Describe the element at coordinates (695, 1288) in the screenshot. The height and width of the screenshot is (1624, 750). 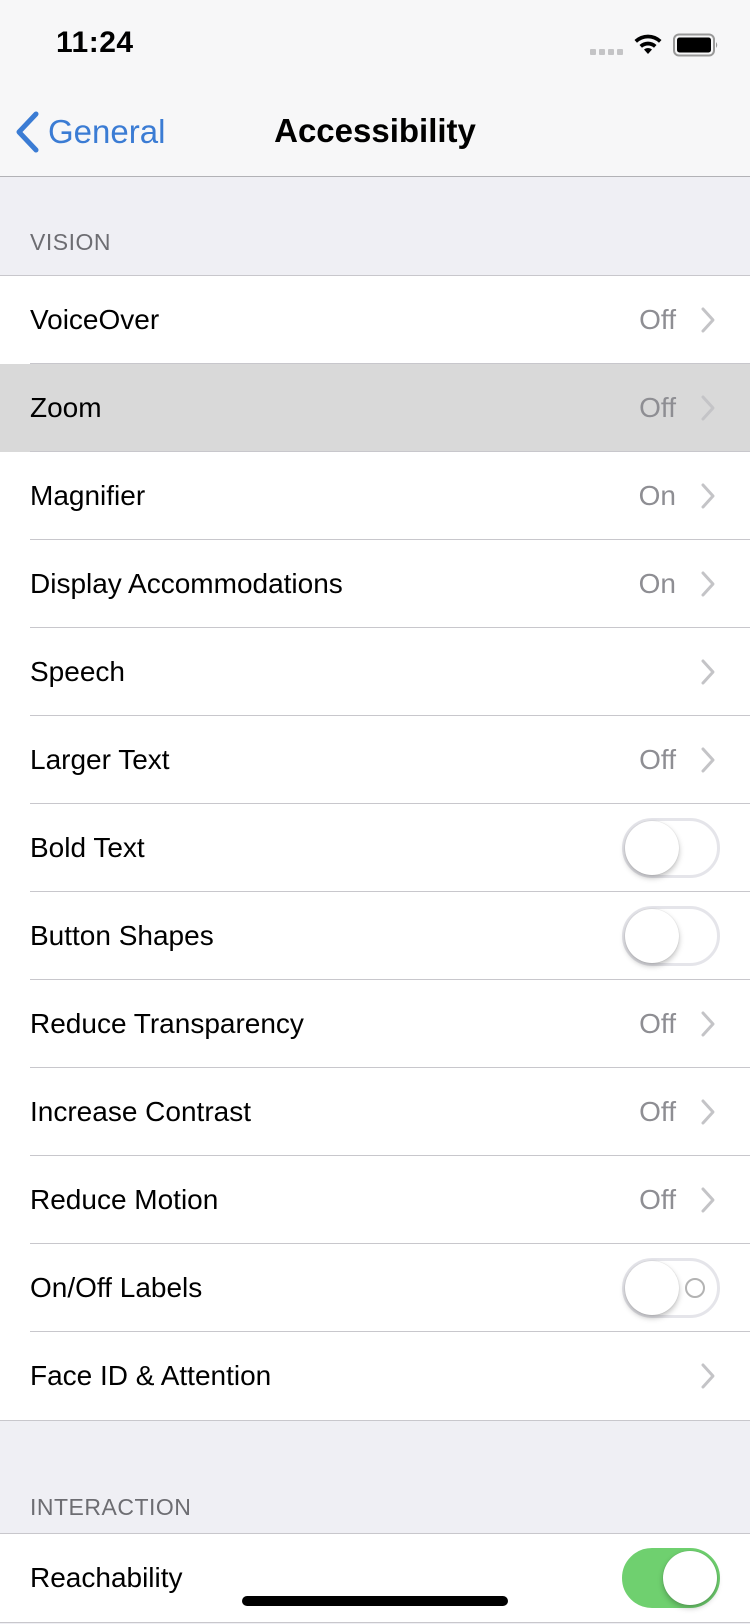
I see `off-label-circle-icon` at that location.